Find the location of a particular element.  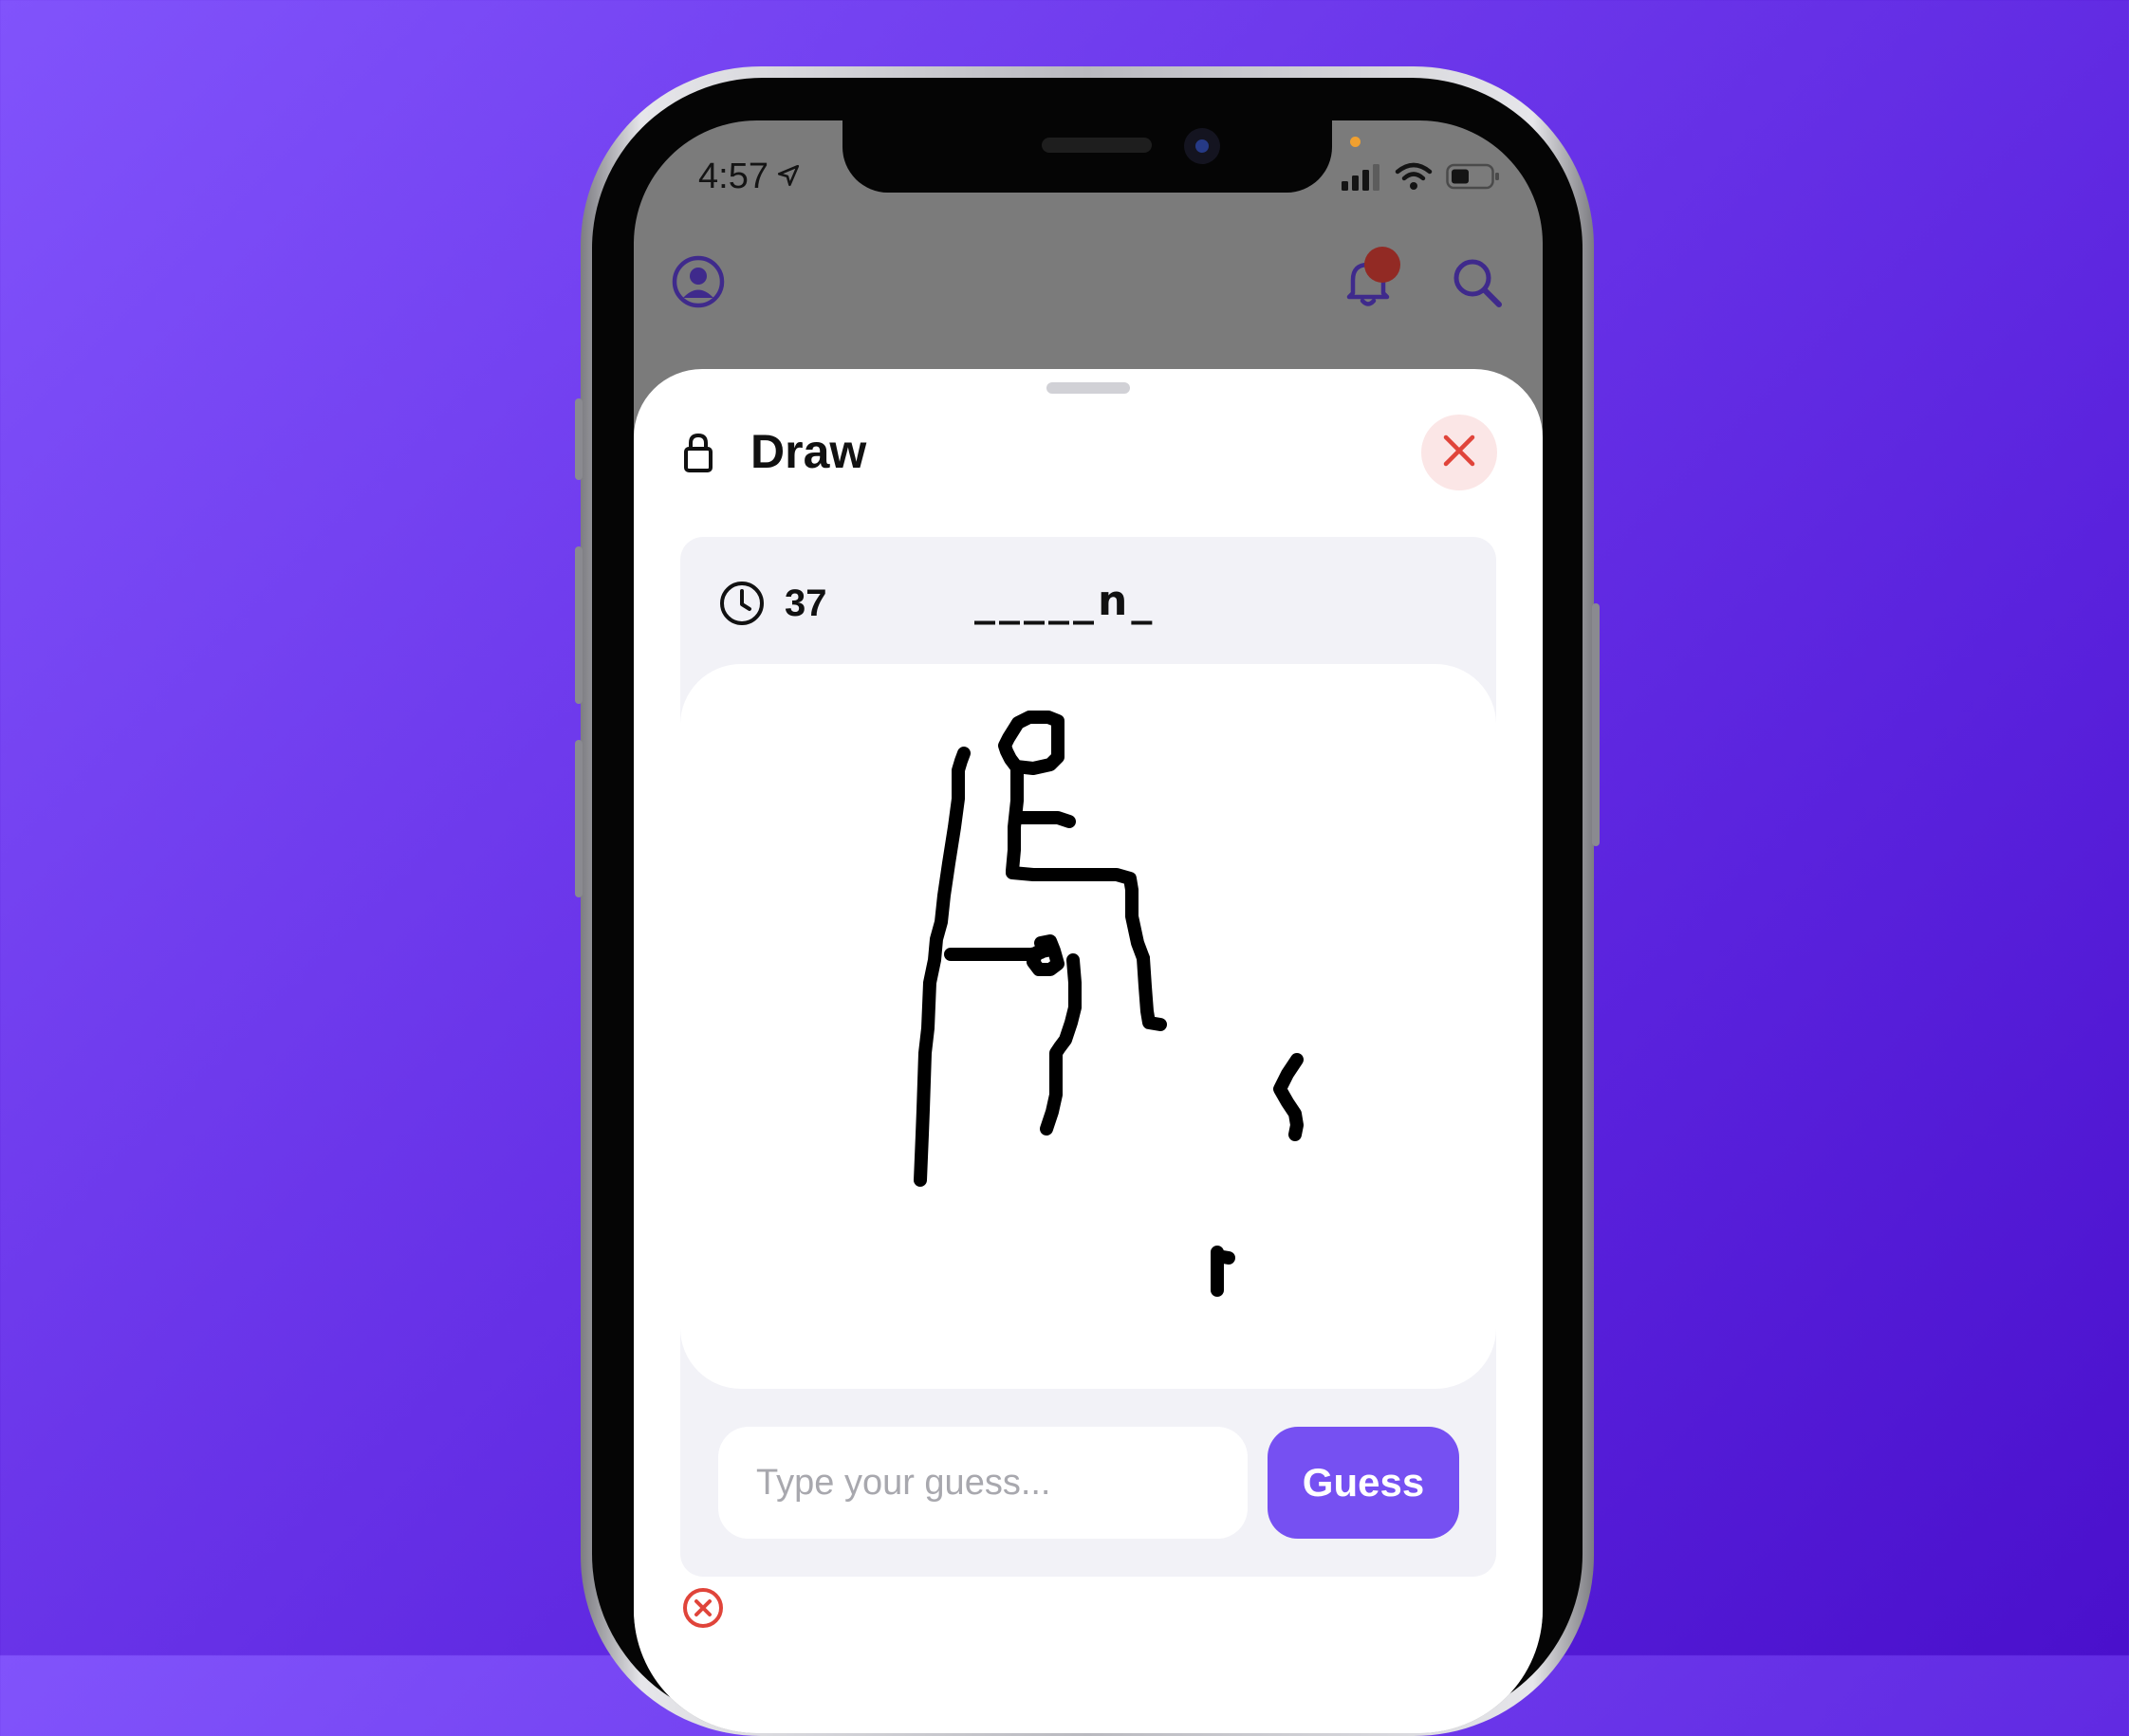

stroke-small-curve is located at coordinates (1288, 1097).